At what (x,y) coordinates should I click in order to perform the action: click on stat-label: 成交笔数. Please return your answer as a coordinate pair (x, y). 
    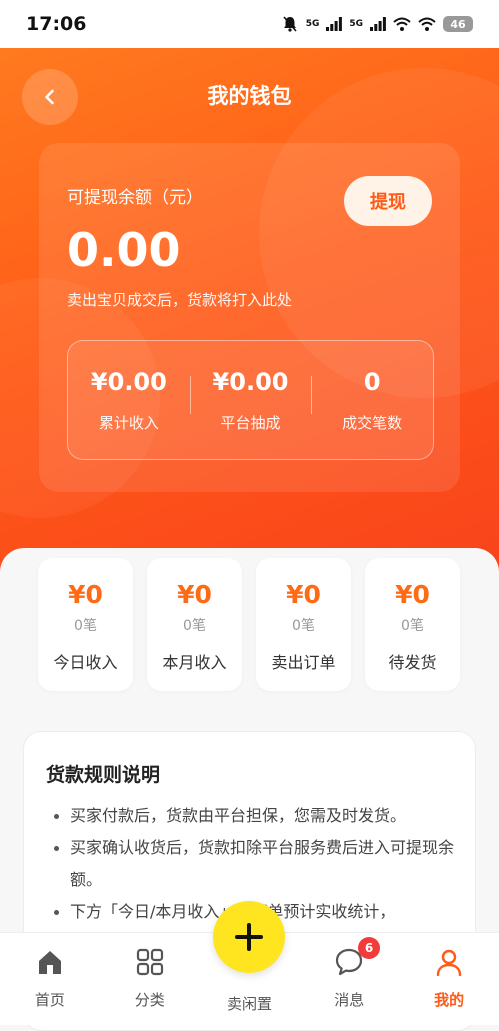
    Looking at the image, I should click on (372, 422).